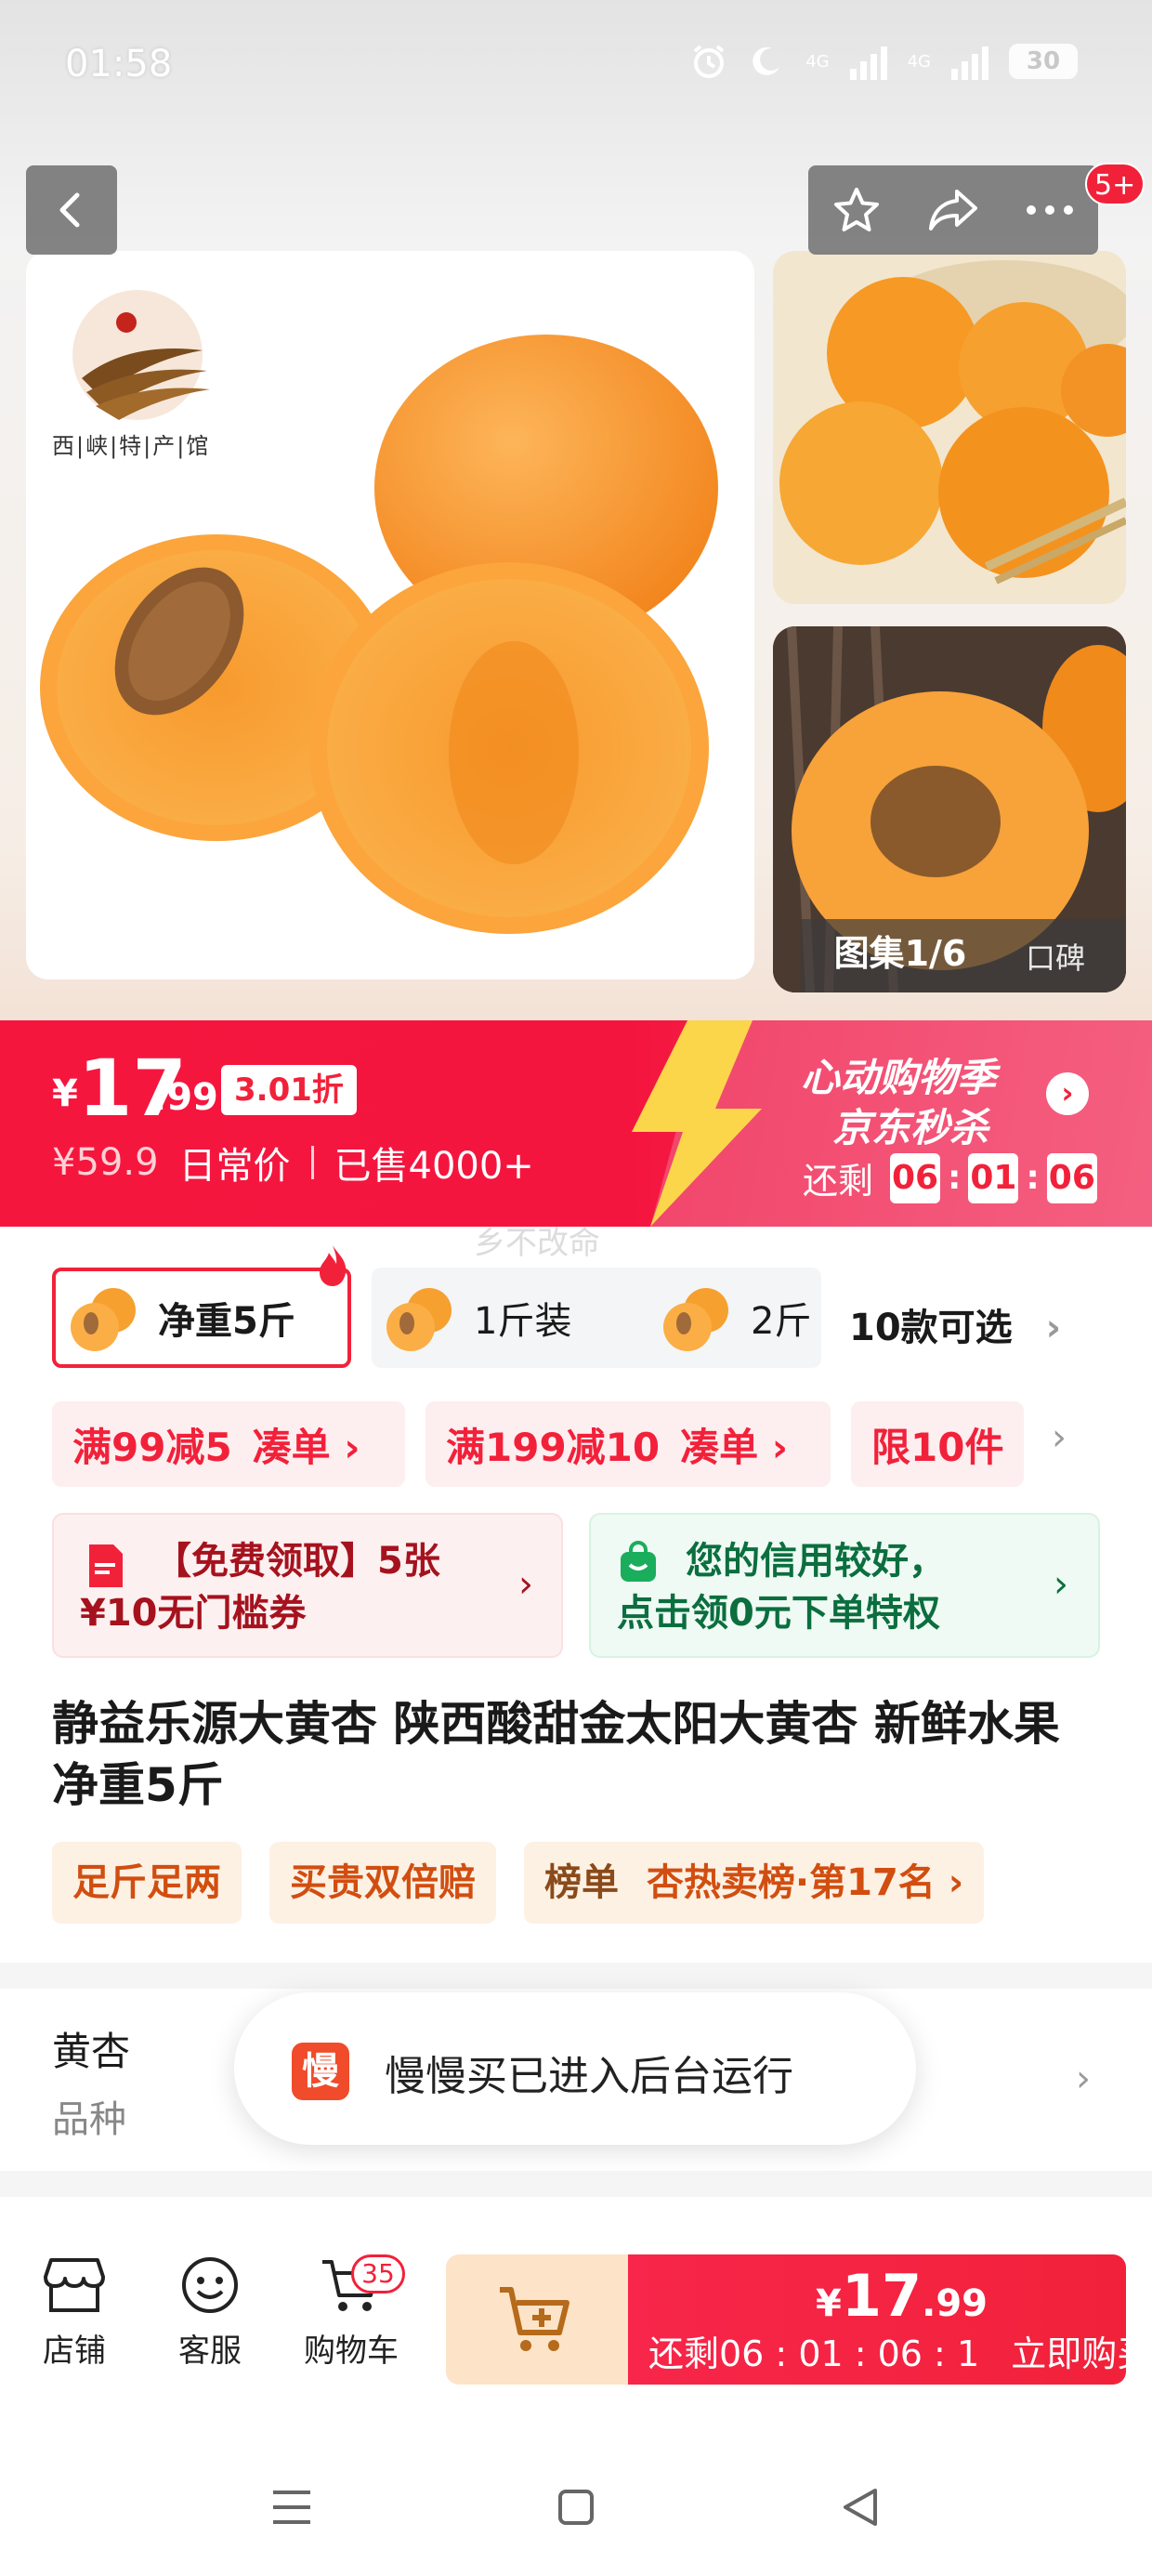 Image resolution: width=1152 pixels, height=2576 pixels. I want to click on coupon-chip: 满99减5 凑单 ›, so click(228, 1444).